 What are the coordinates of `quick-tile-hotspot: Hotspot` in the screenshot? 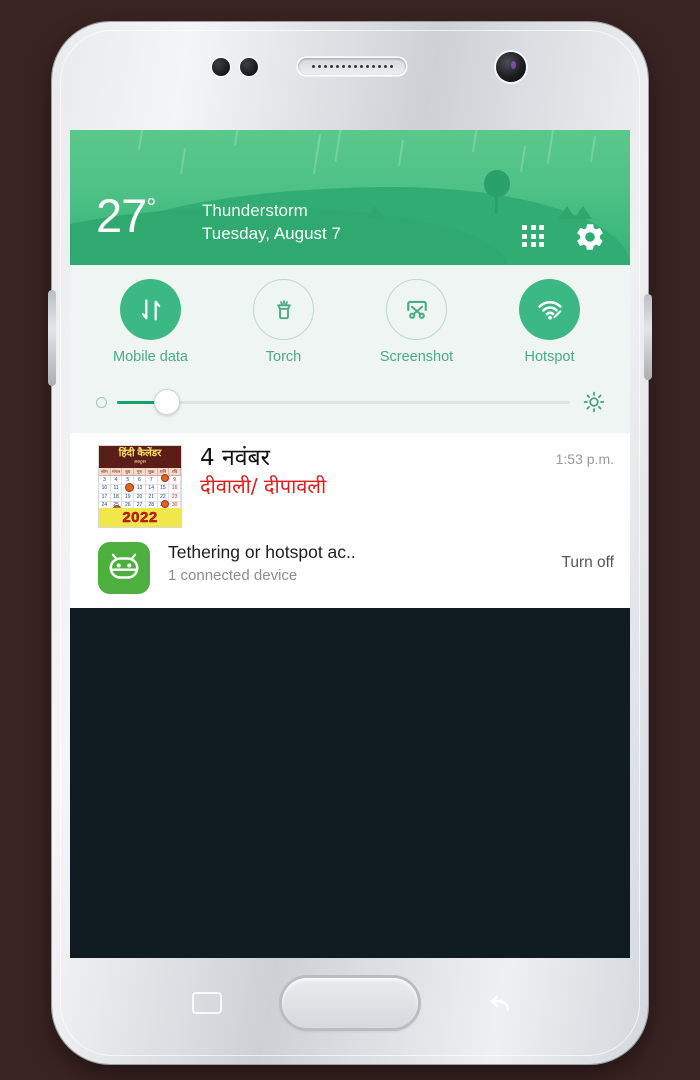 It's located at (549, 322).